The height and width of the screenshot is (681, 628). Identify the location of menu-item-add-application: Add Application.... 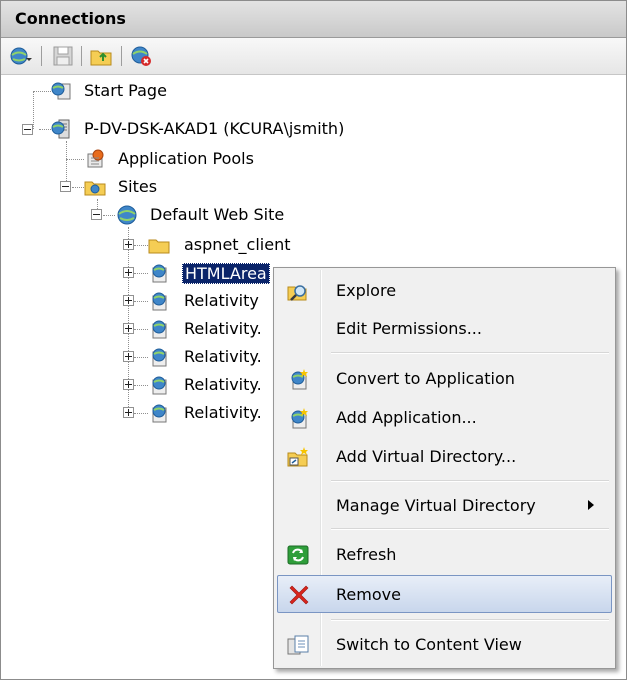
(444, 417).